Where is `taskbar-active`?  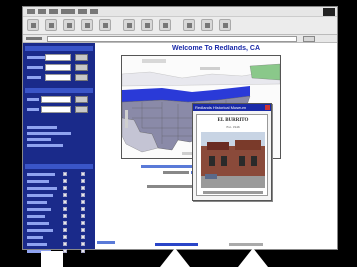
taskbar-active is located at coordinates (176, 244).